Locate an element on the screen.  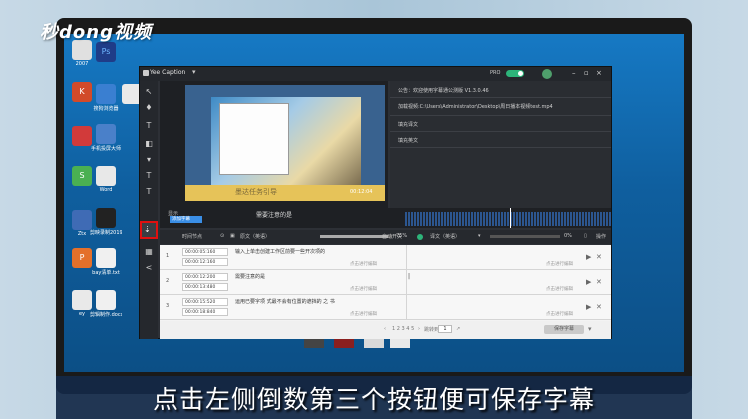
save-icon: ⇣ is located at coordinates (147, 229).